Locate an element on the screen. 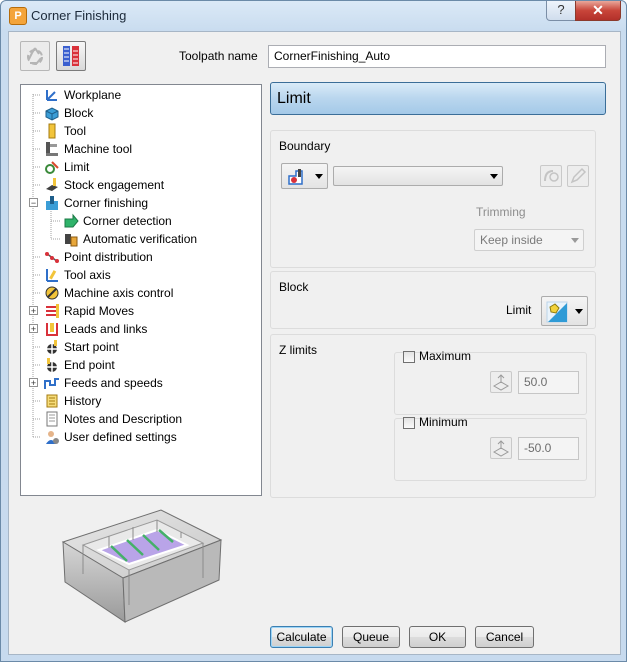  tree-item-label: End point is located at coordinates (89, 365).